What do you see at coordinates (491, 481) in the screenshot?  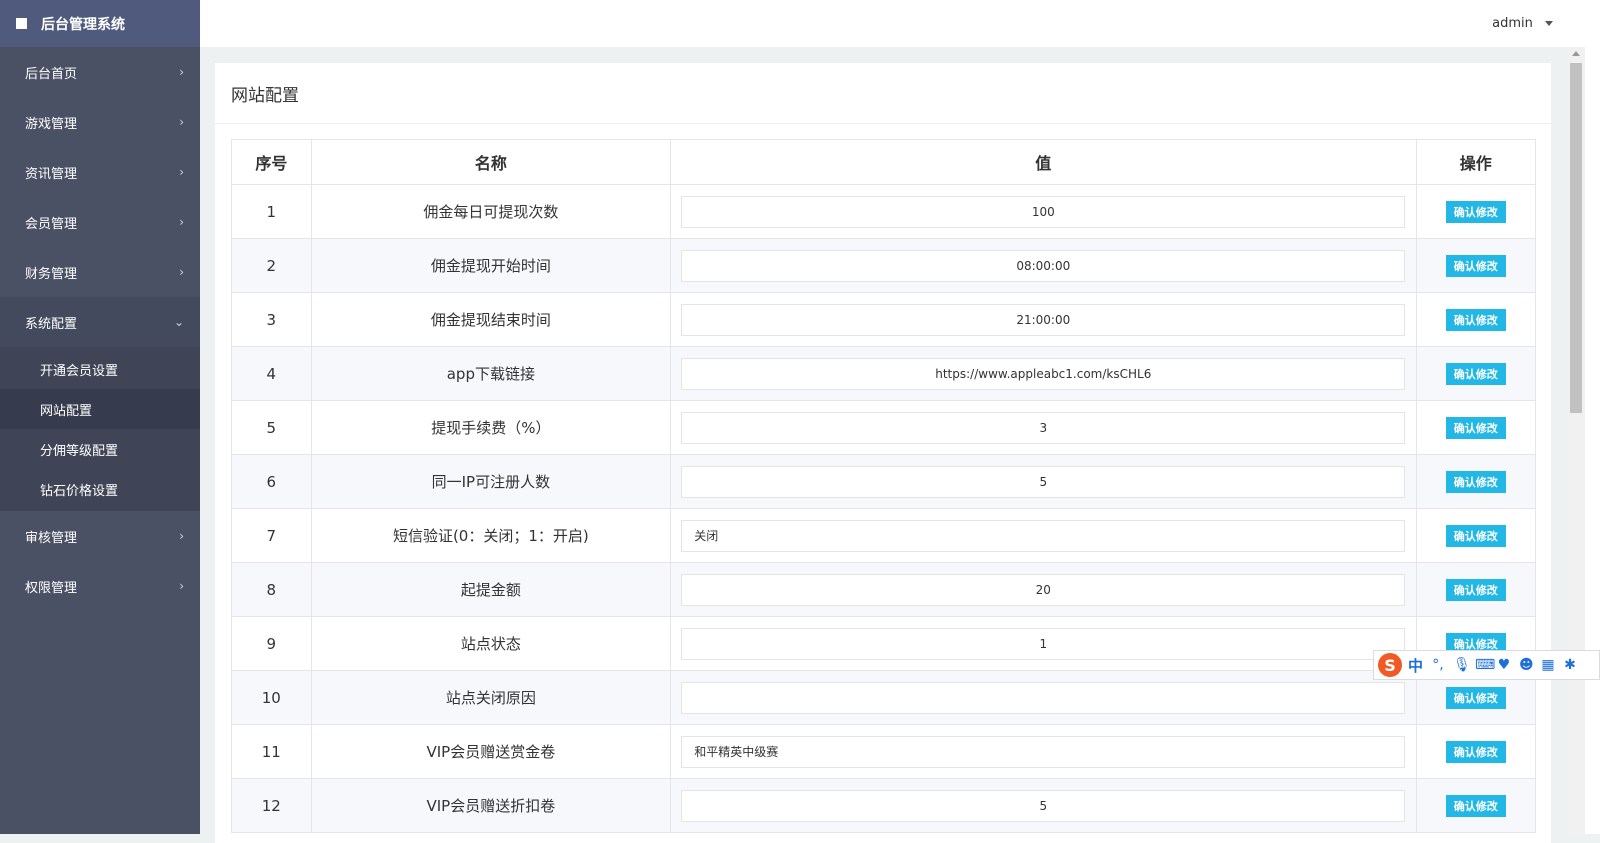 I see `row-name: 同一IP可注册人数` at bounding box center [491, 481].